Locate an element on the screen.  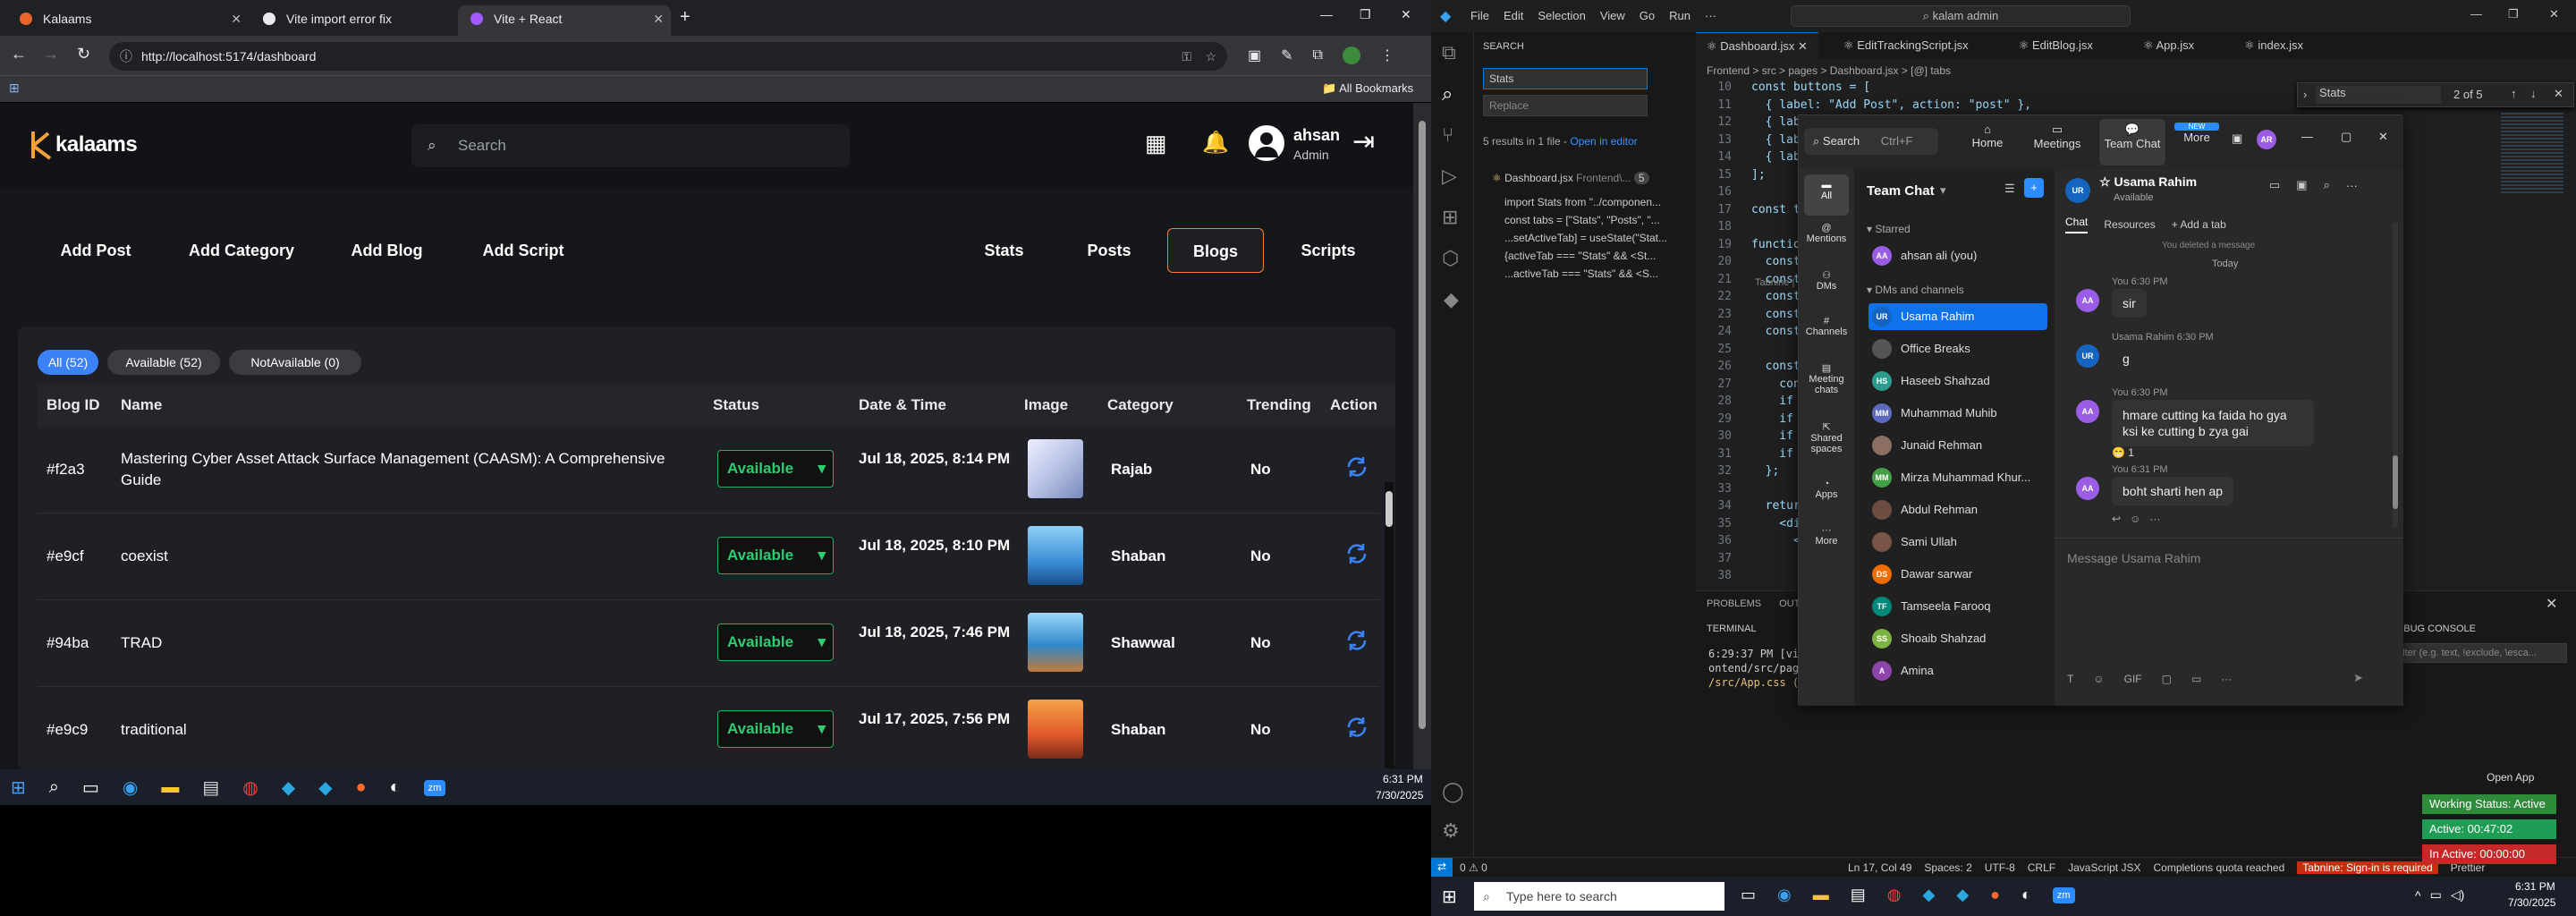
logout-icon: ⇥ is located at coordinates (1363, 141).